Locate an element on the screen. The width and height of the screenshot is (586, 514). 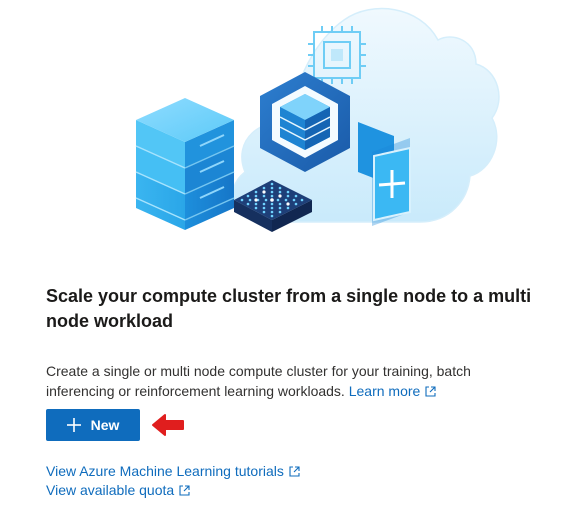
tutorials-link: View Azure Machine Learning tutorials is located at coordinates (173, 471).